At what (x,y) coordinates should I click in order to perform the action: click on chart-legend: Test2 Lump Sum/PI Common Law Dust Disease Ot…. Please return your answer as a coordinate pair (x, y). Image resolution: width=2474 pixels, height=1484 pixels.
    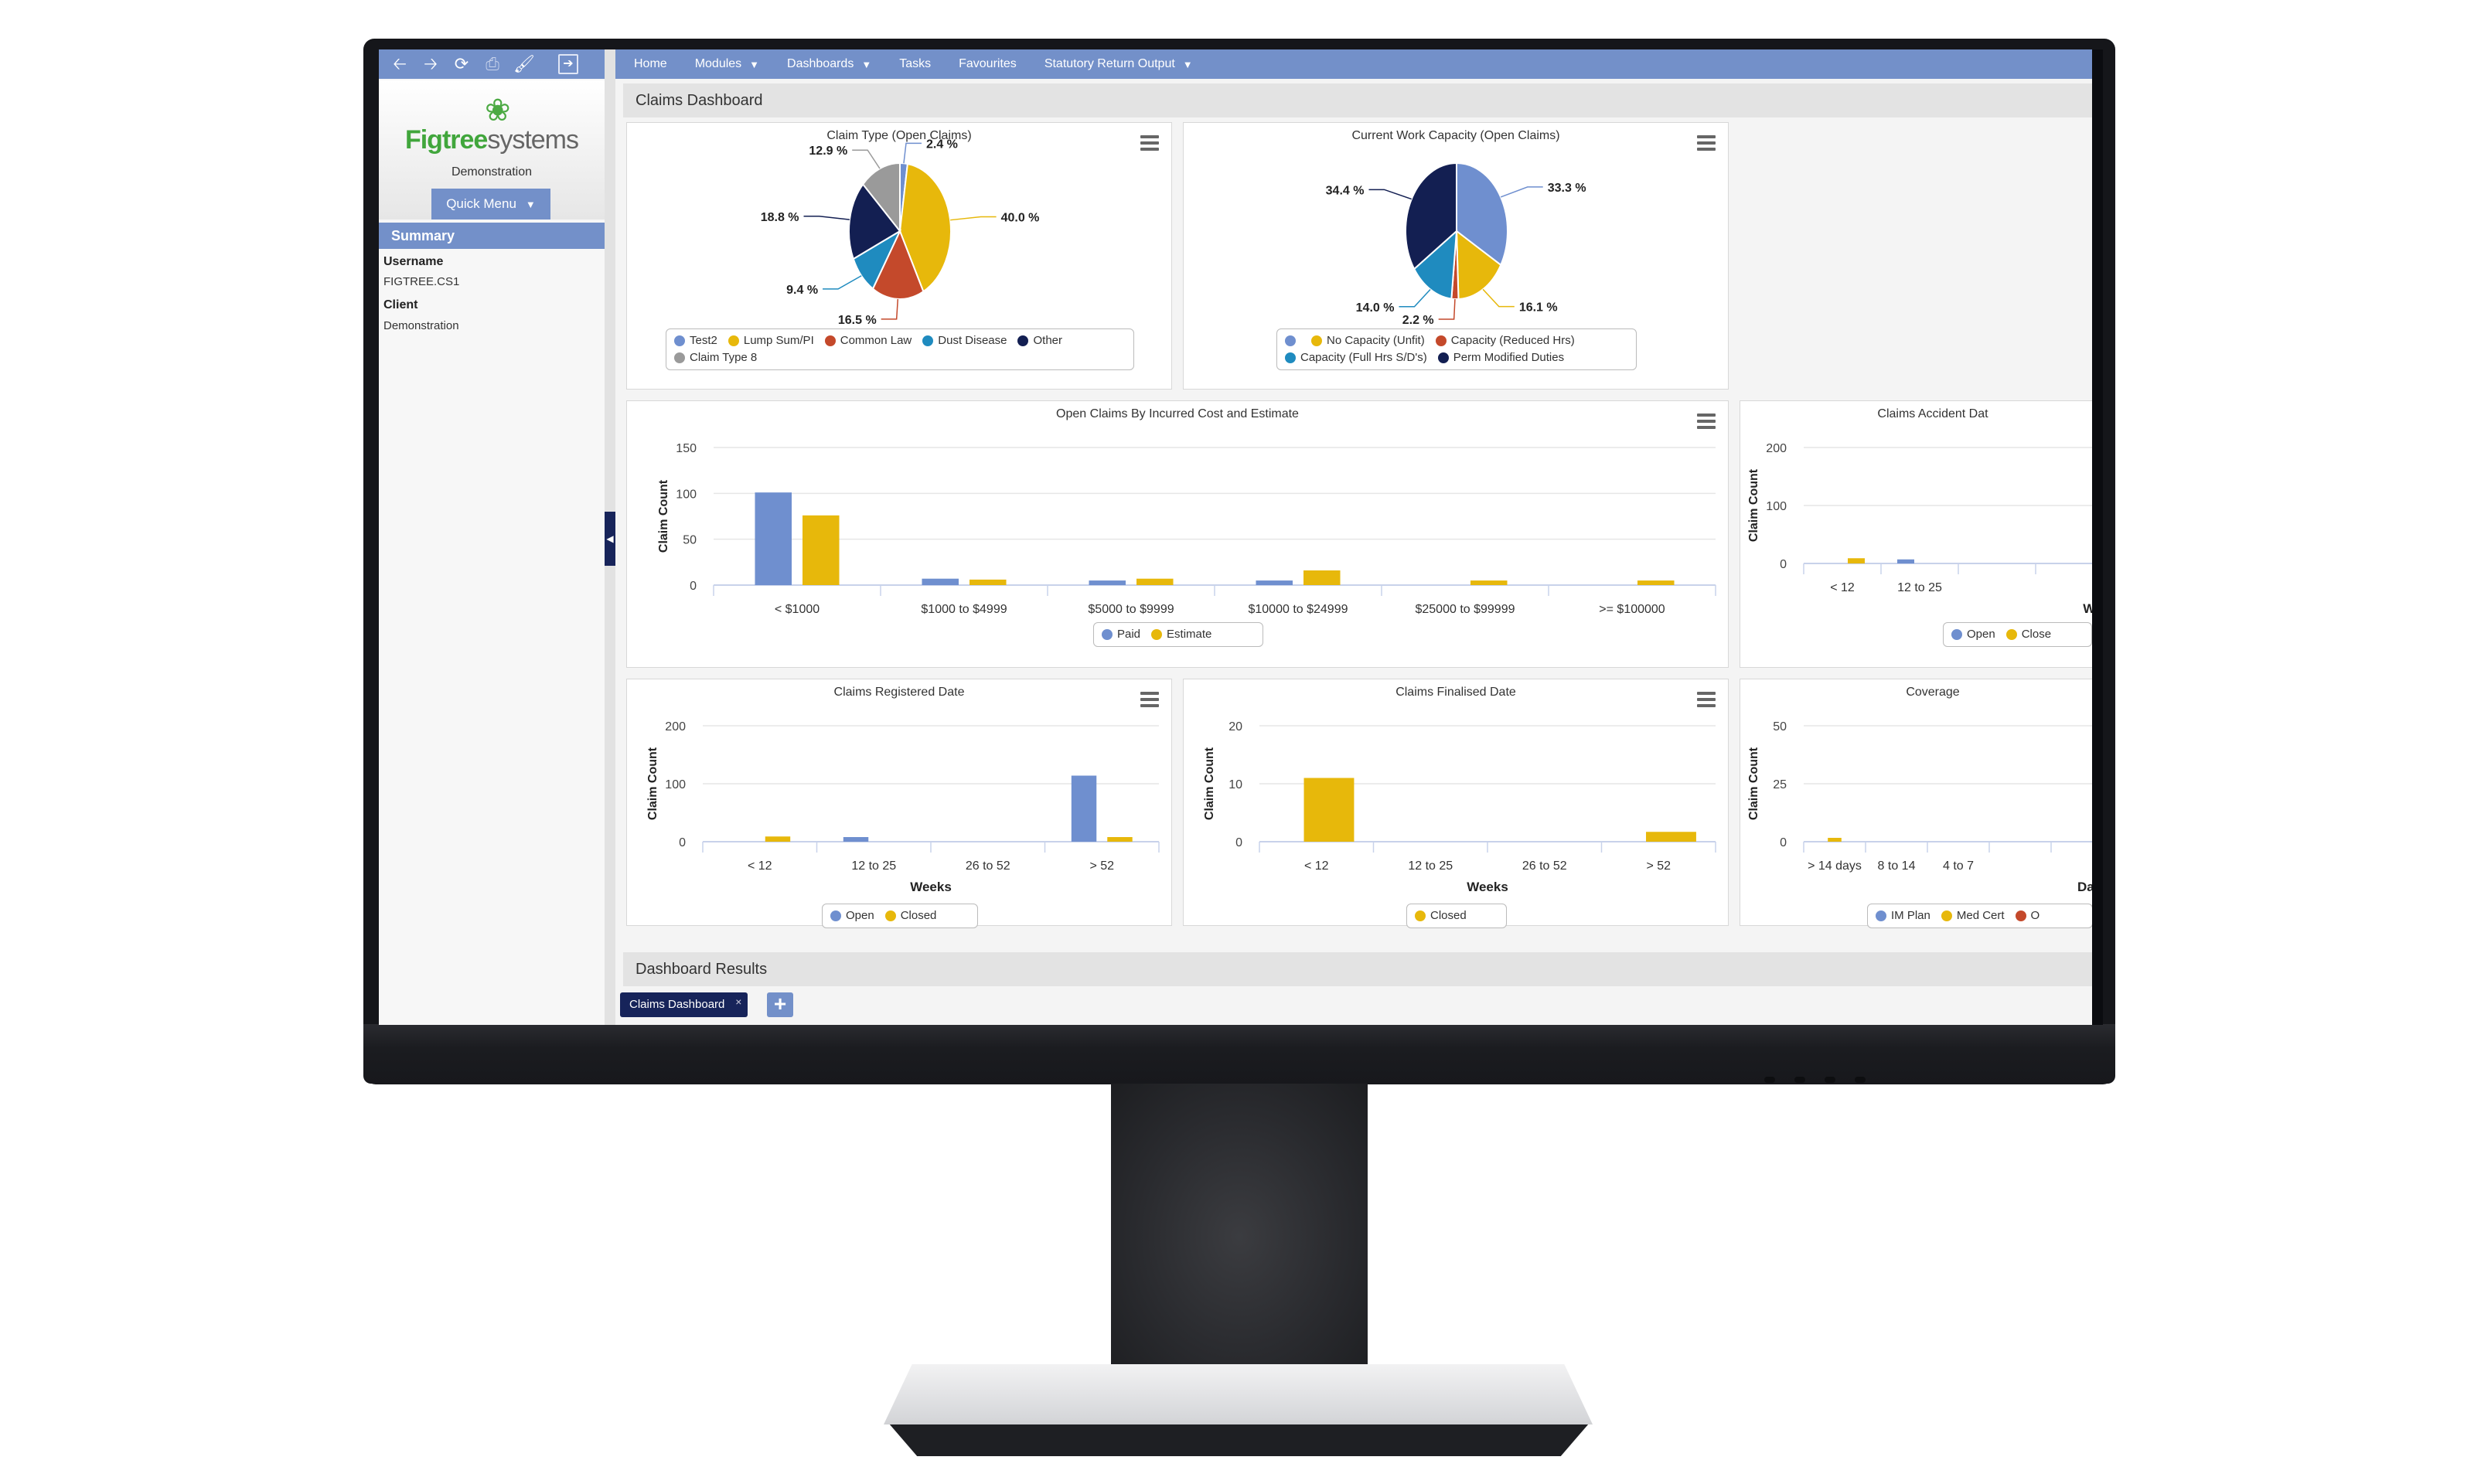
    Looking at the image, I should click on (900, 349).